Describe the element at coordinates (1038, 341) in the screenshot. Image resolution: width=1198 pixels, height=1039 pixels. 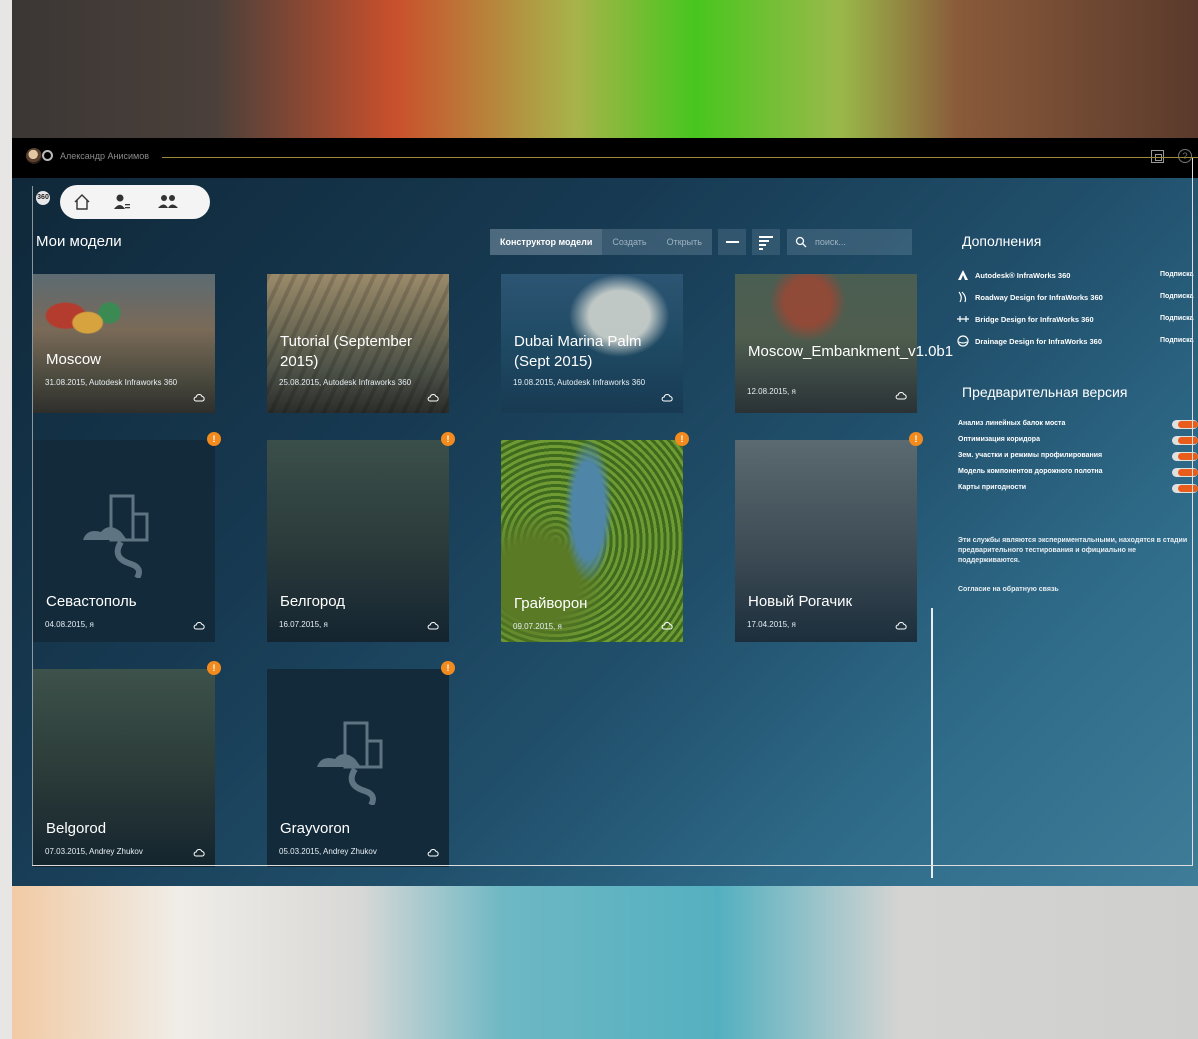
I see `addon-label: Drainage Design for InfraWorks 360` at that location.